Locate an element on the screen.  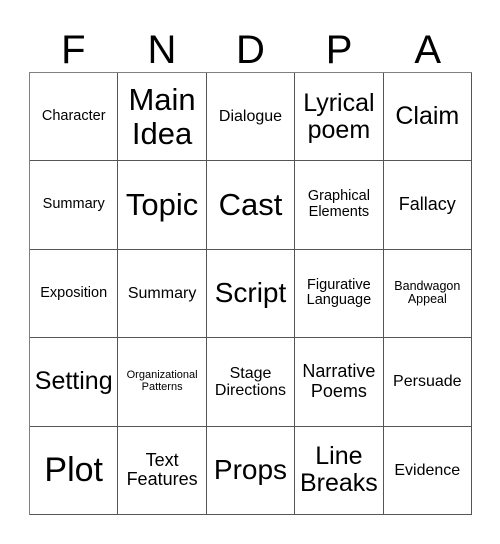
bingo-cell-label: Bandwagon Appeal is located at coordinates (427, 292).